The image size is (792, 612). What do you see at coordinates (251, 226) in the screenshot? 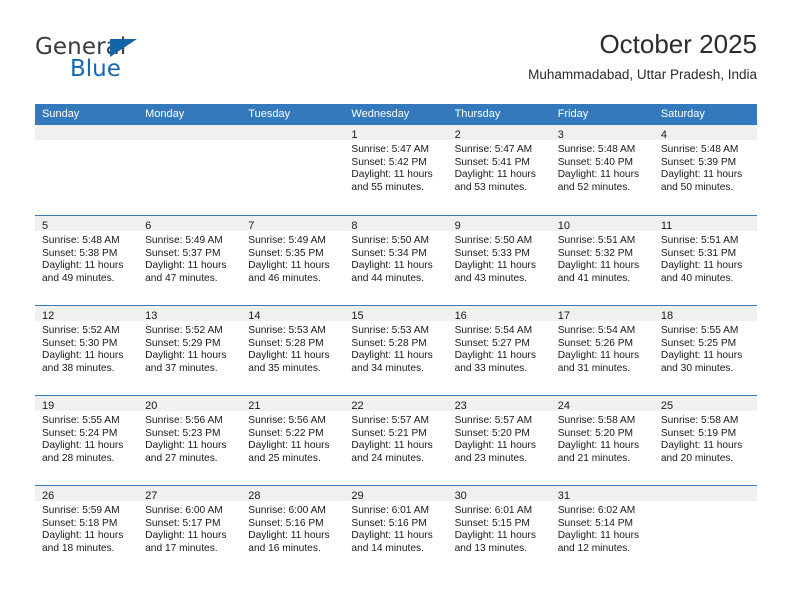
I see `day-number: 7` at bounding box center [251, 226].